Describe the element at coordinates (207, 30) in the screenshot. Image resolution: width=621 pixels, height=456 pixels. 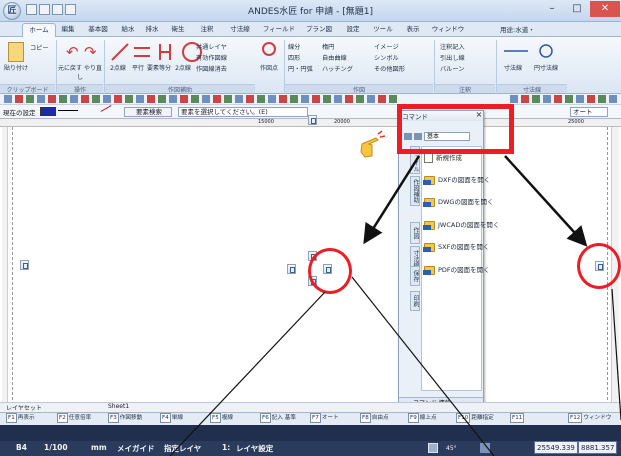
I see `tab-annotation: 注釈` at that location.